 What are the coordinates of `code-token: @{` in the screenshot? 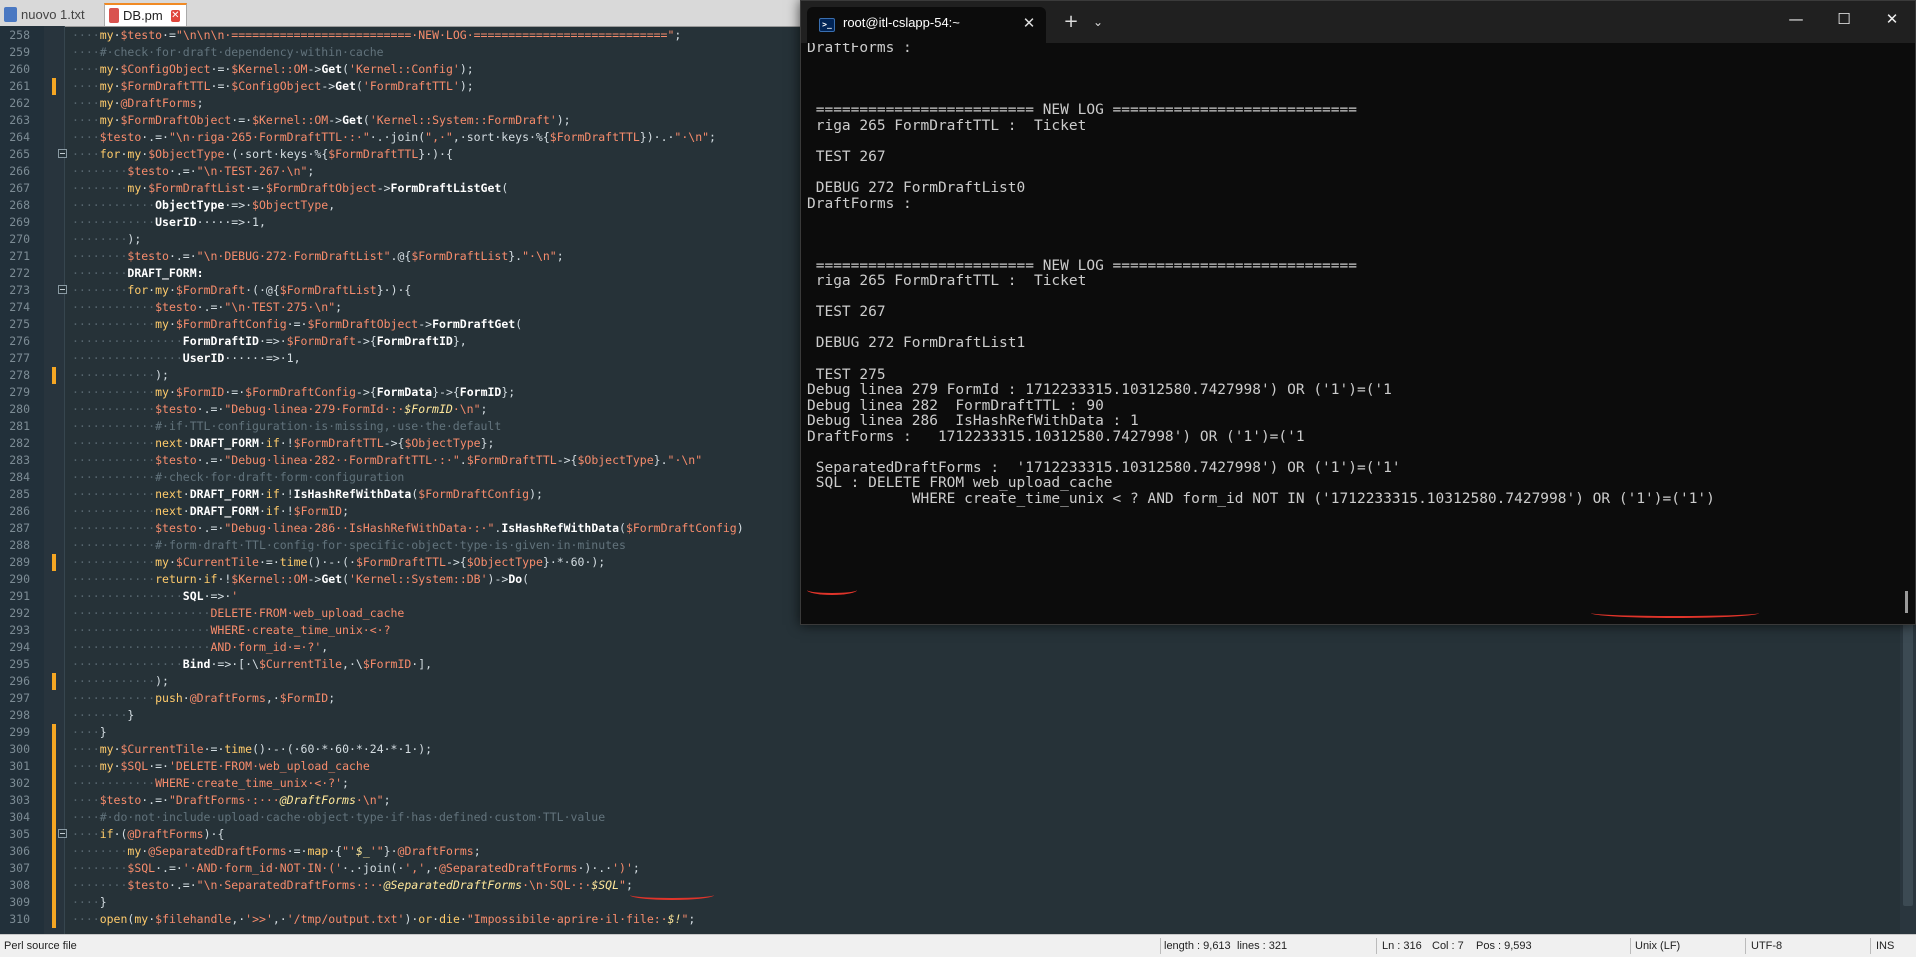 It's located at (404, 256).